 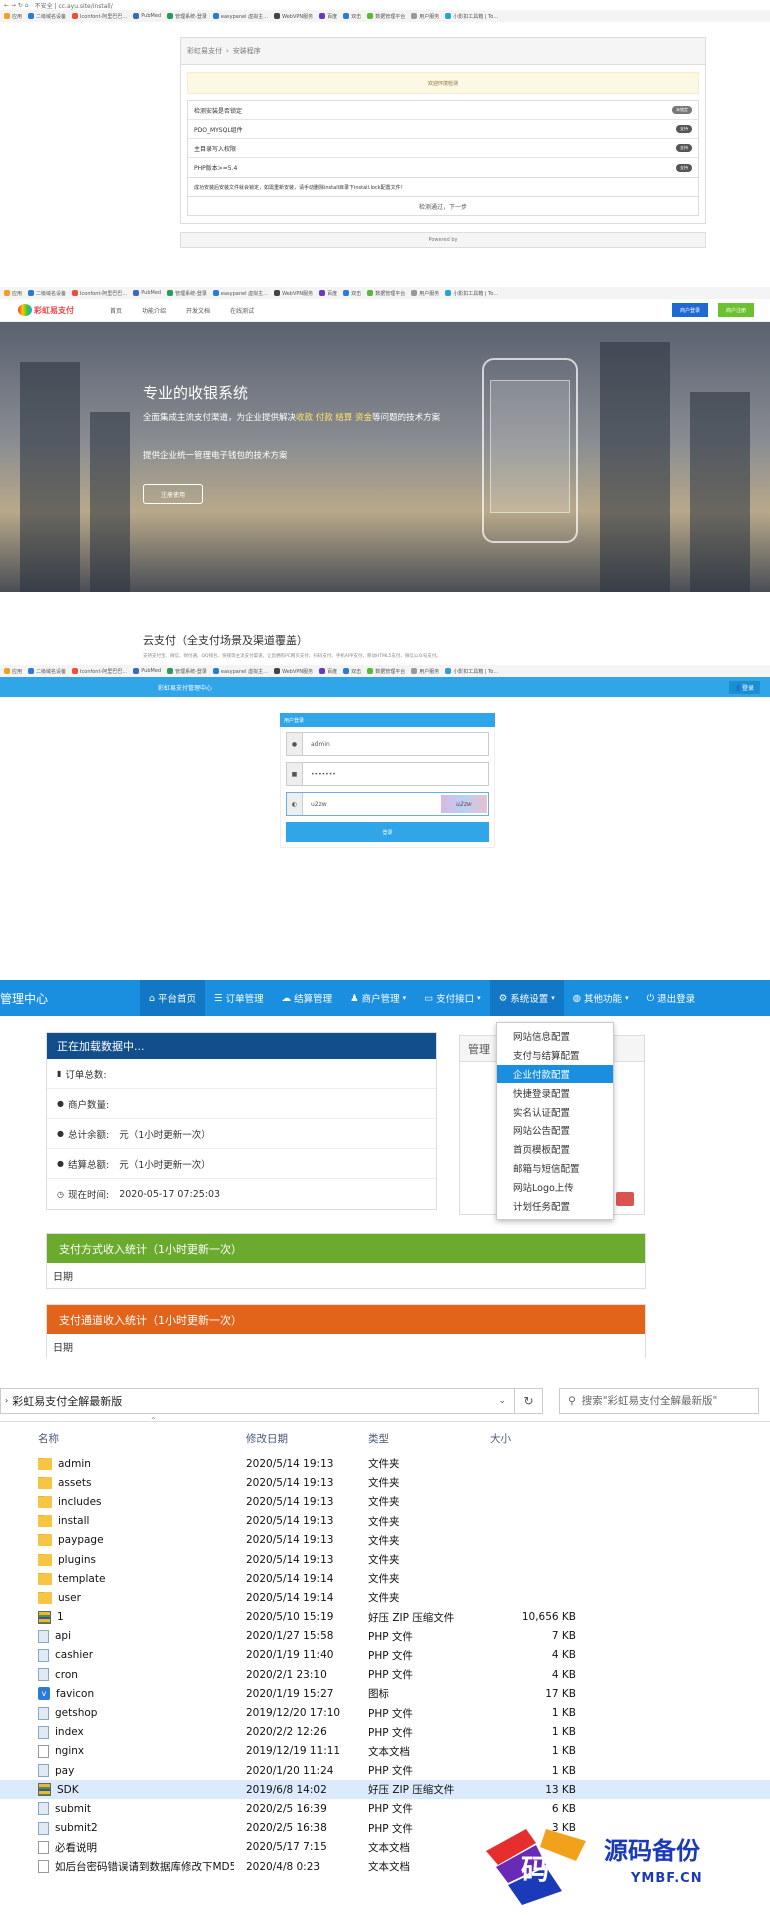 What do you see at coordinates (385, 1674) in the screenshot?
I see `file-row: cron 2020/2/1 23:10 PHP 文件 4 KB` at bounding box center [385, 1674].